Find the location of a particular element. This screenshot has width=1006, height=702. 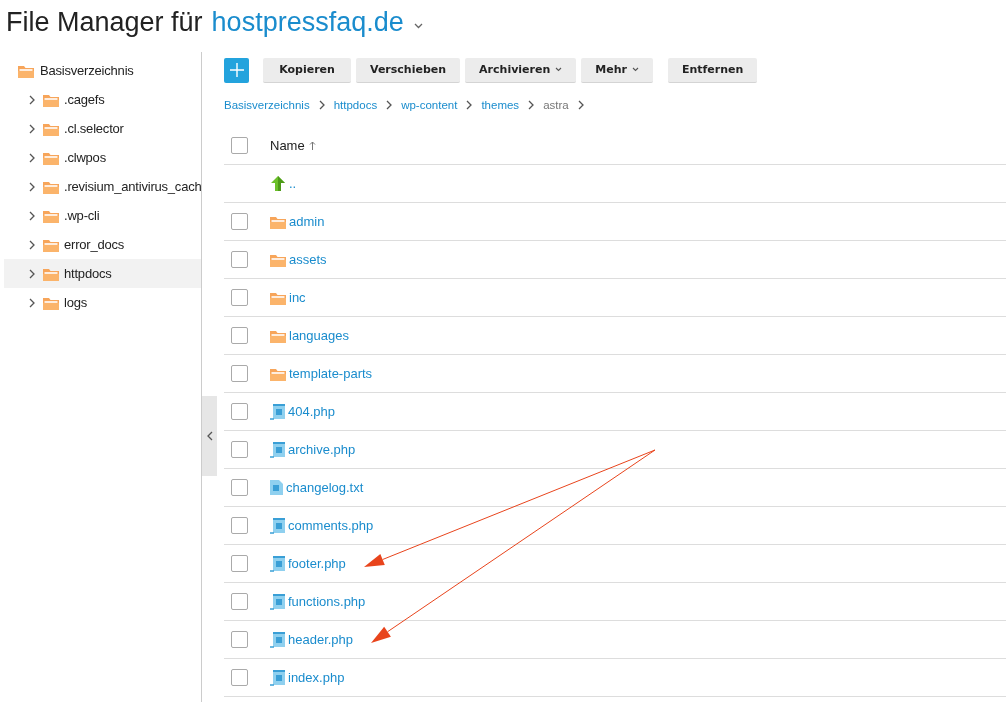

domain-link: hostpressfaq.de is located at coordinates (307, 22).